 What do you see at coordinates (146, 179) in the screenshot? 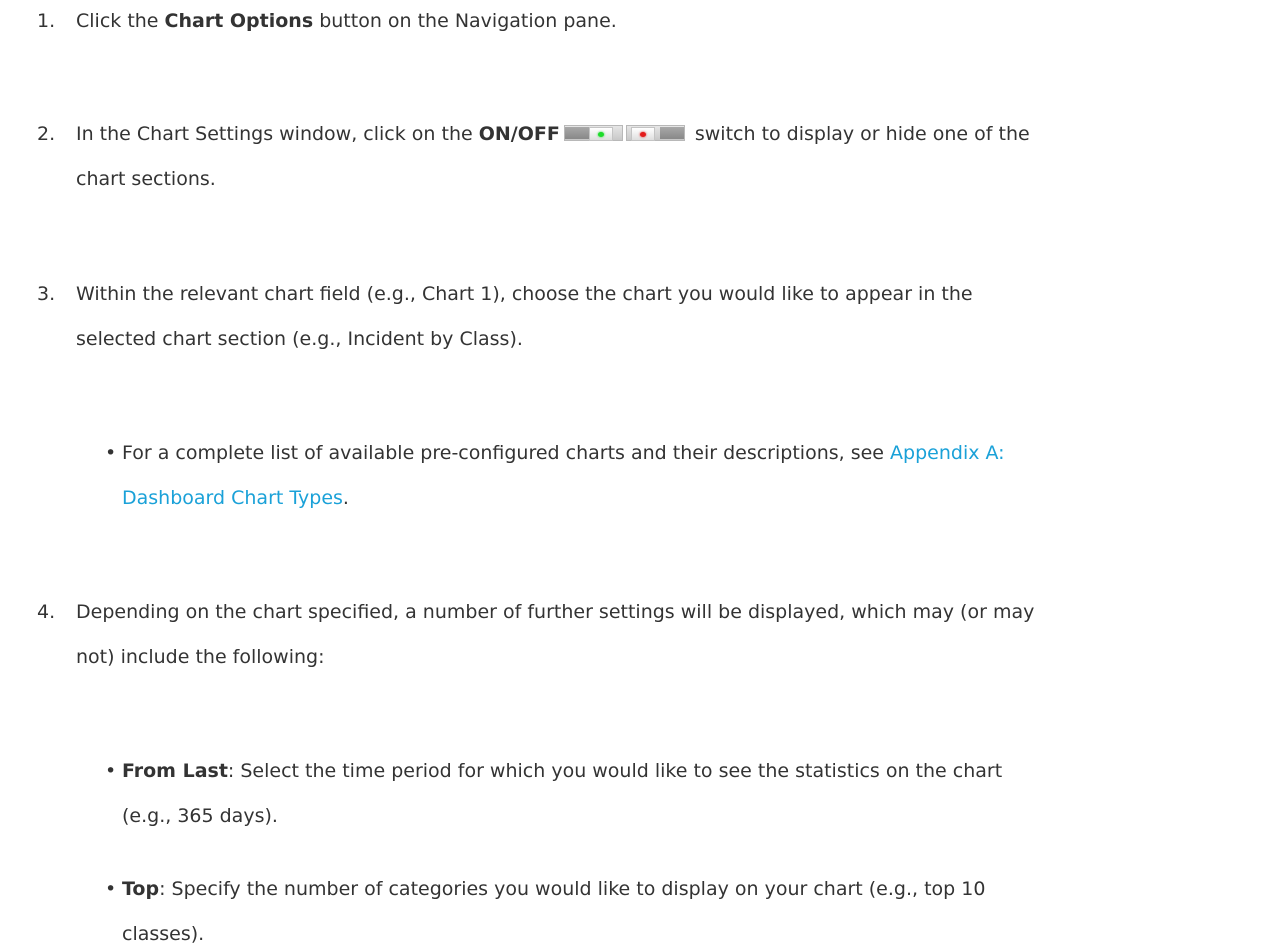
I see `step-2-line2: chart sections.` at bounding box center [146, 179].